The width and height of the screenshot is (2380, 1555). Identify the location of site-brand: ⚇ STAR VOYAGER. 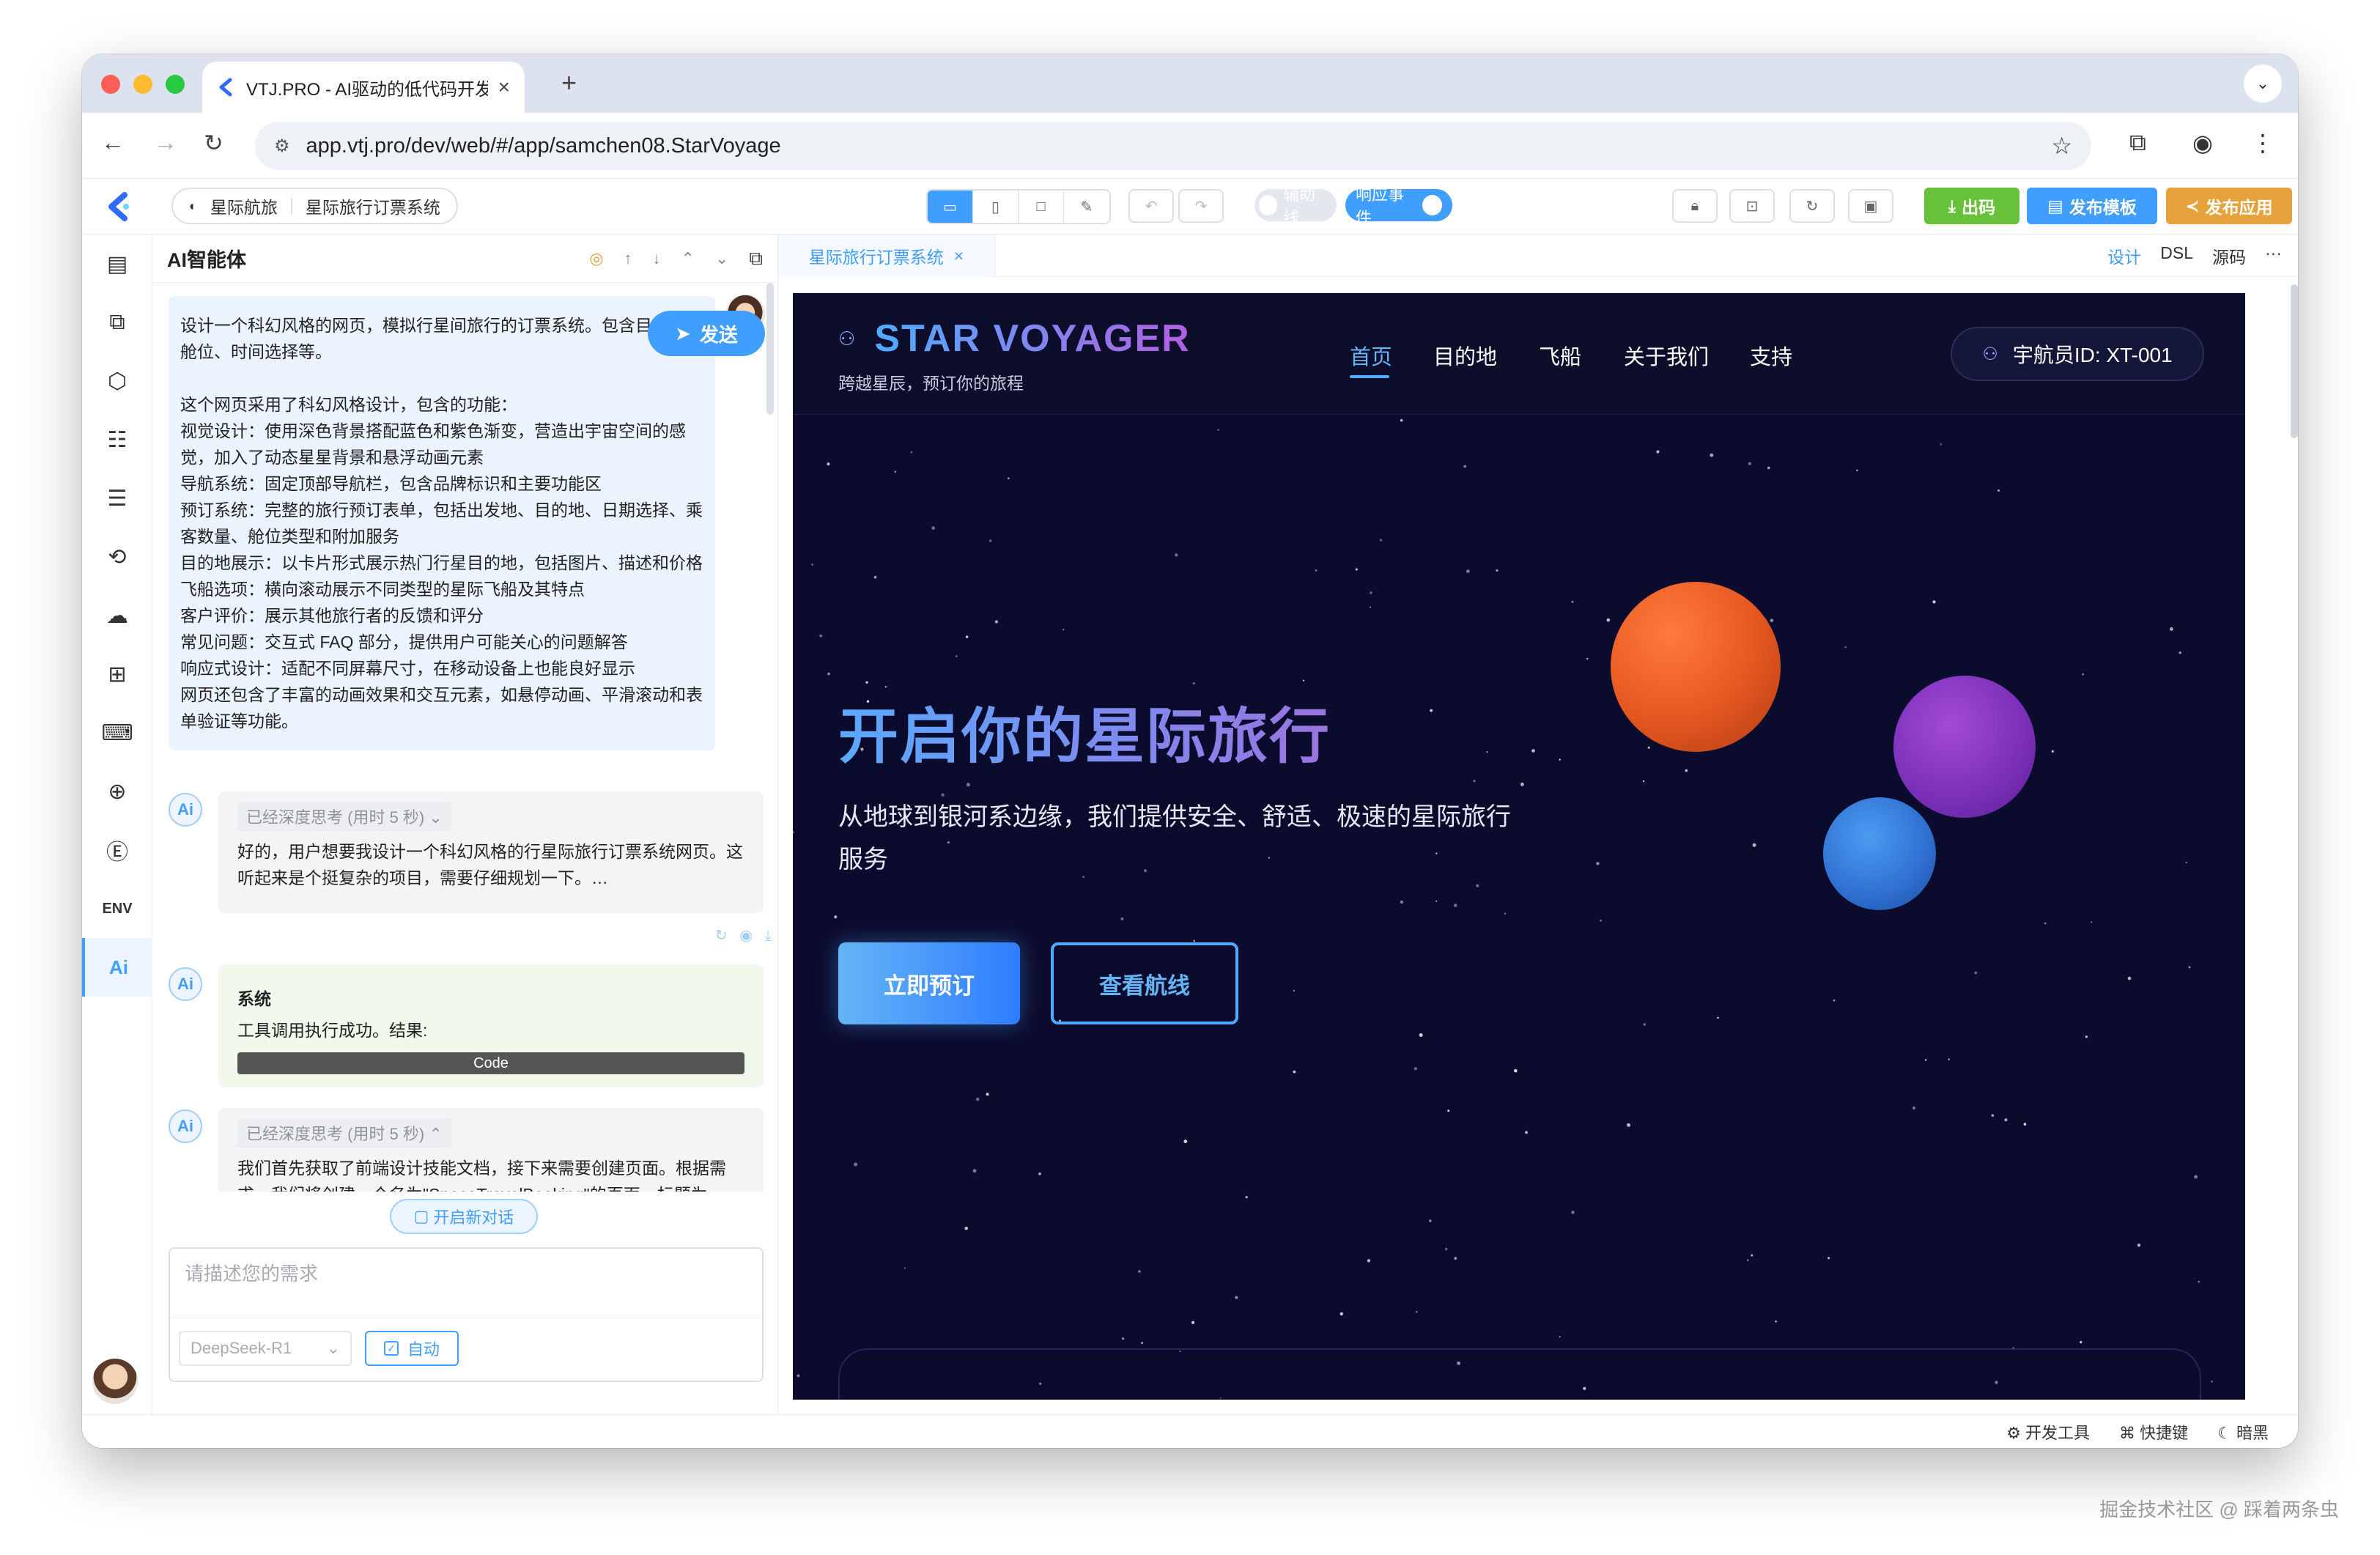
(1014, 339).